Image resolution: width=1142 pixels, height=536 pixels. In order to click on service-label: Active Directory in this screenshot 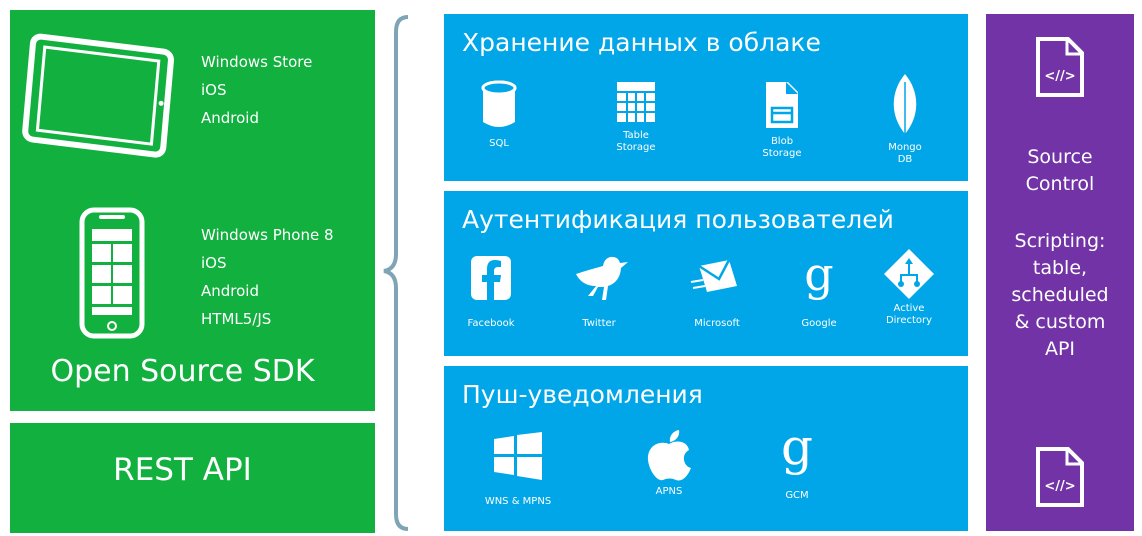, I will do `click(909, 314)`.